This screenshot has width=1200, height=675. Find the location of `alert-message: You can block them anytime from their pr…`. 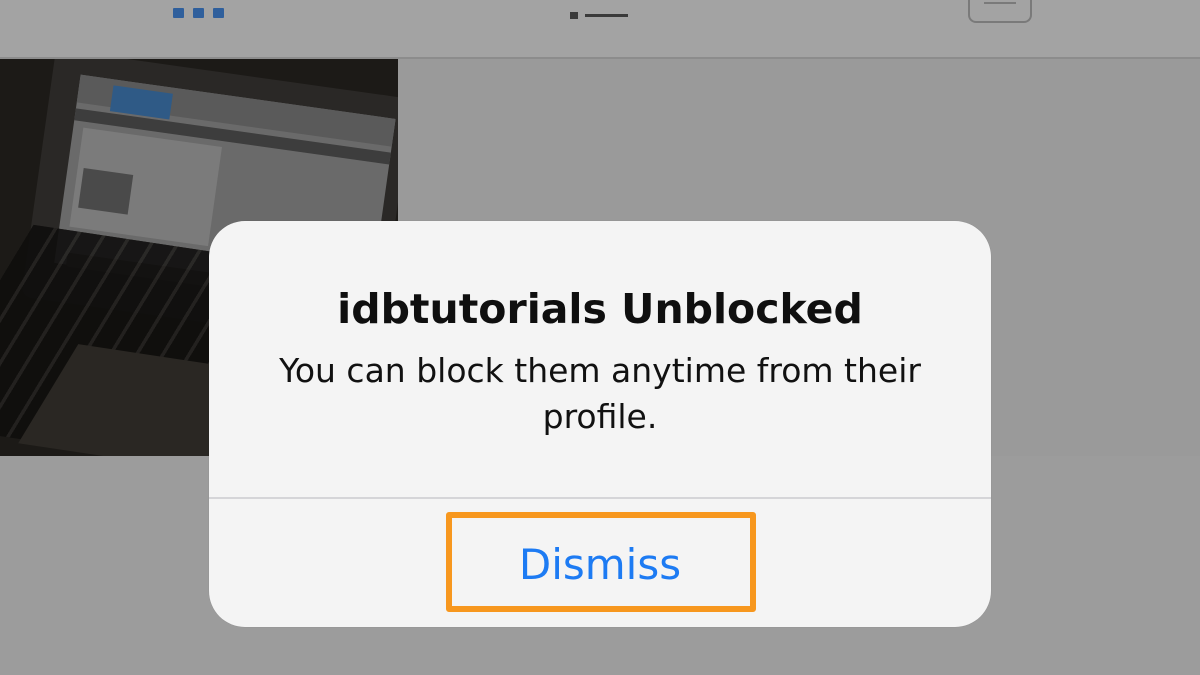

alert-message: You can block them anytime from their pr… is located at coordinates (600, 393).